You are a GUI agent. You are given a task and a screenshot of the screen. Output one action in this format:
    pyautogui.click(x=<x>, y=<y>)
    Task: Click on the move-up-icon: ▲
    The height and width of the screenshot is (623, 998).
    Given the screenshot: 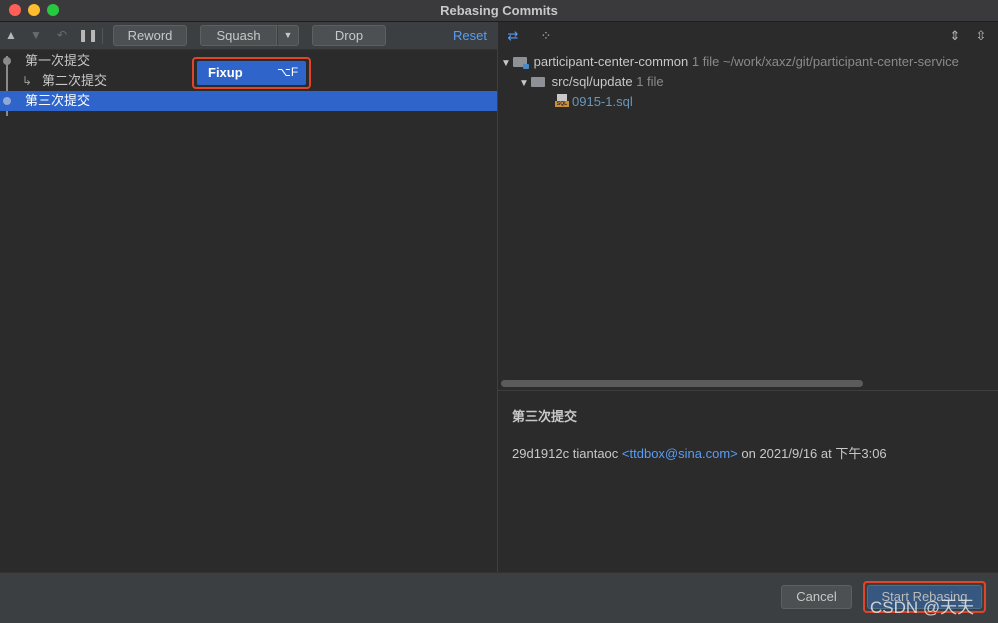 What is the action you would take?
    pyautogui.click(x=11, y=35)
    